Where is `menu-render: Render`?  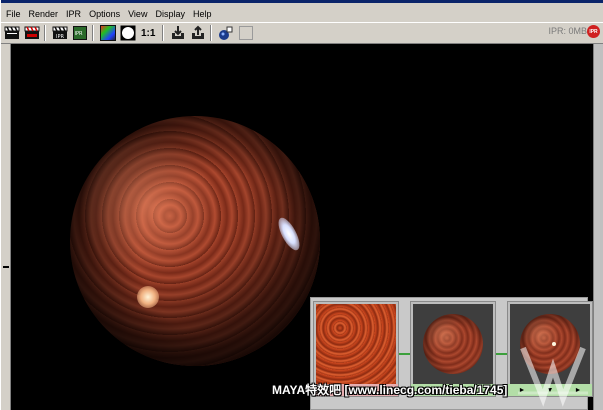
menu-render: Render is located at coordinates (44, 14).